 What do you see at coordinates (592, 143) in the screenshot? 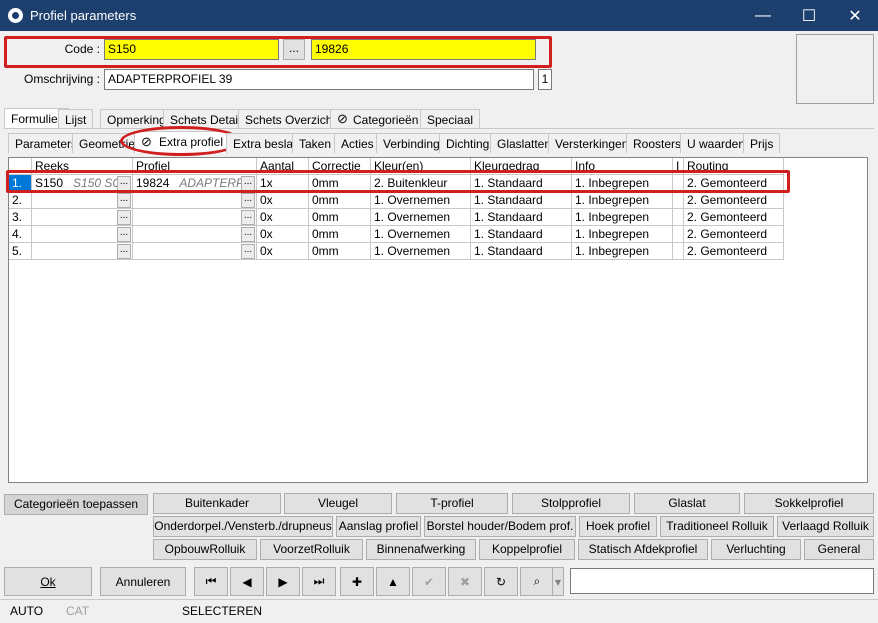
I see `subtab-versterkingen: Versterkingen` at bounding box center [592, 143].